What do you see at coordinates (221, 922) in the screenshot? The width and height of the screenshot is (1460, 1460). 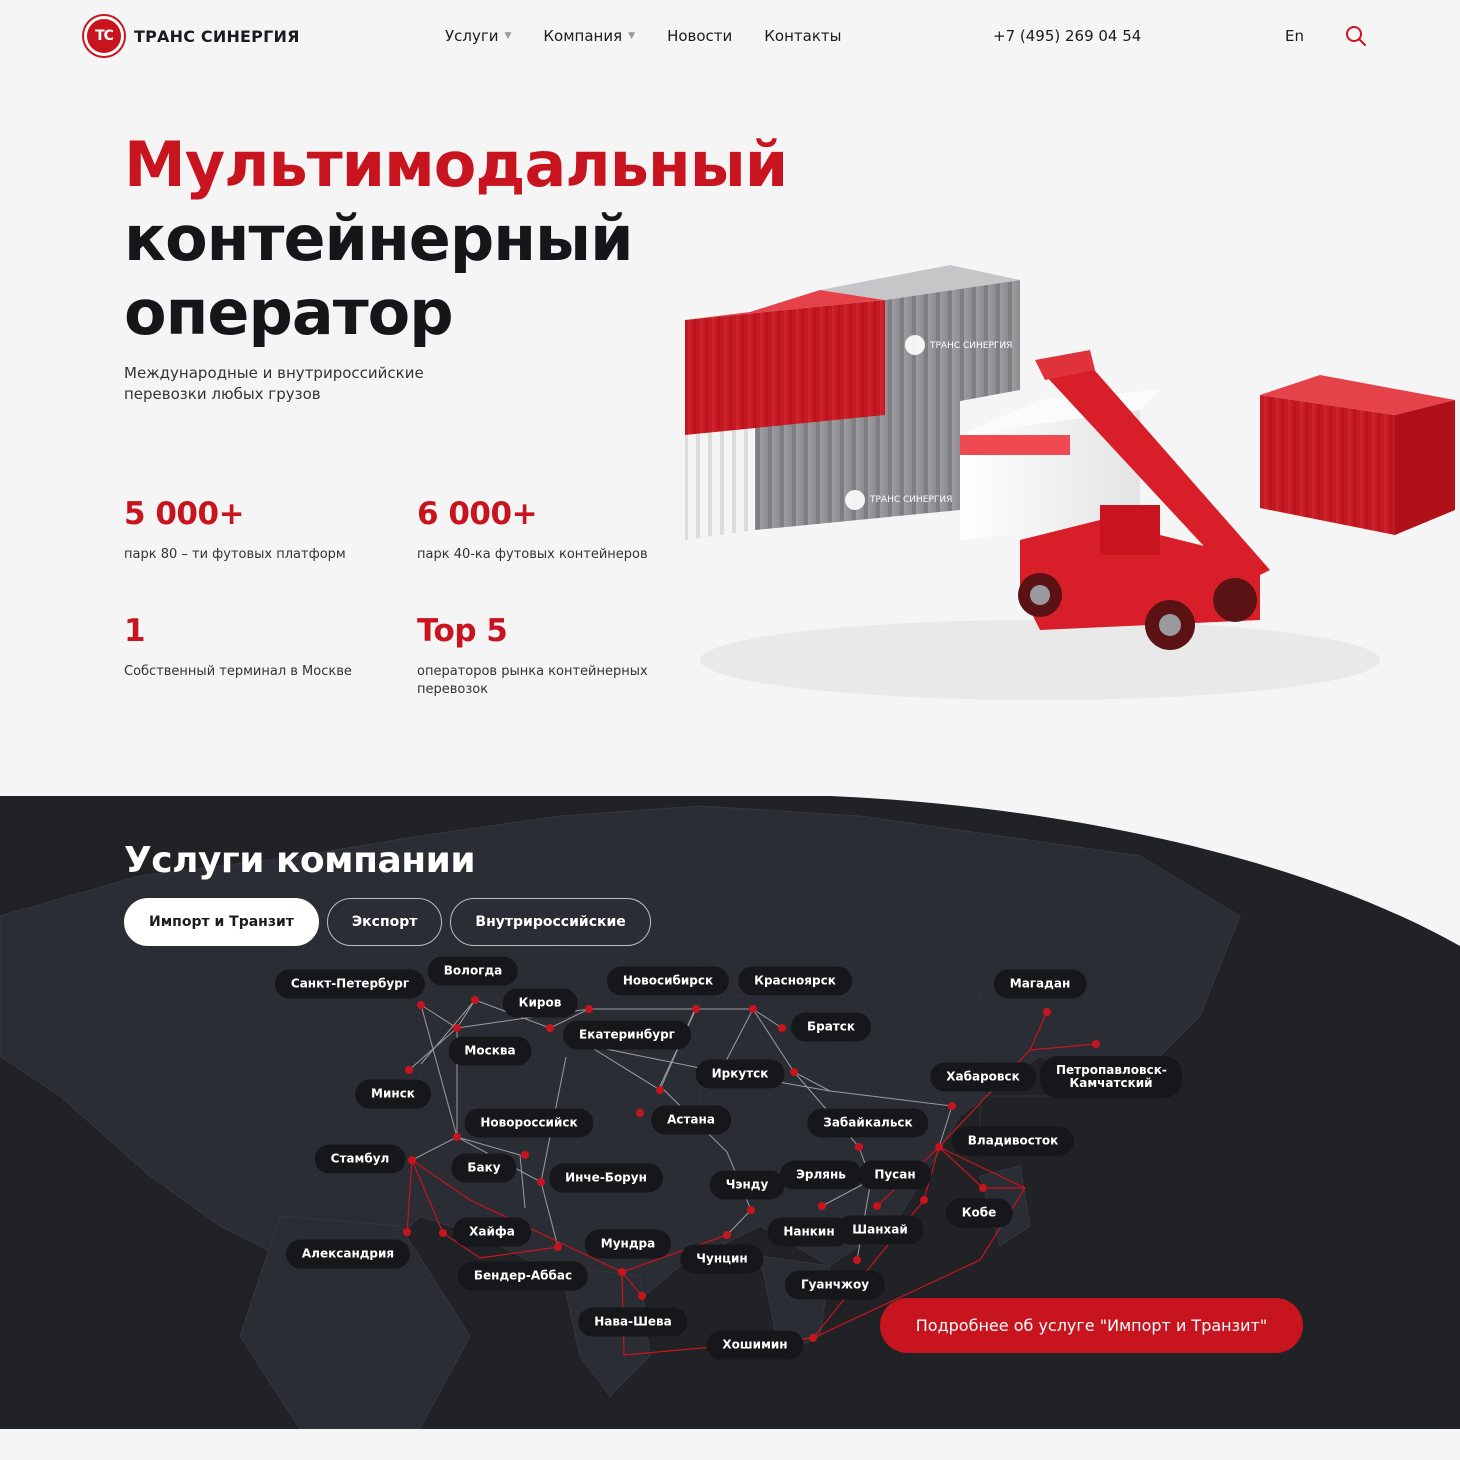 I see `tab-import-transit: Импорт и Транзит` at bounding box center [221, 922].